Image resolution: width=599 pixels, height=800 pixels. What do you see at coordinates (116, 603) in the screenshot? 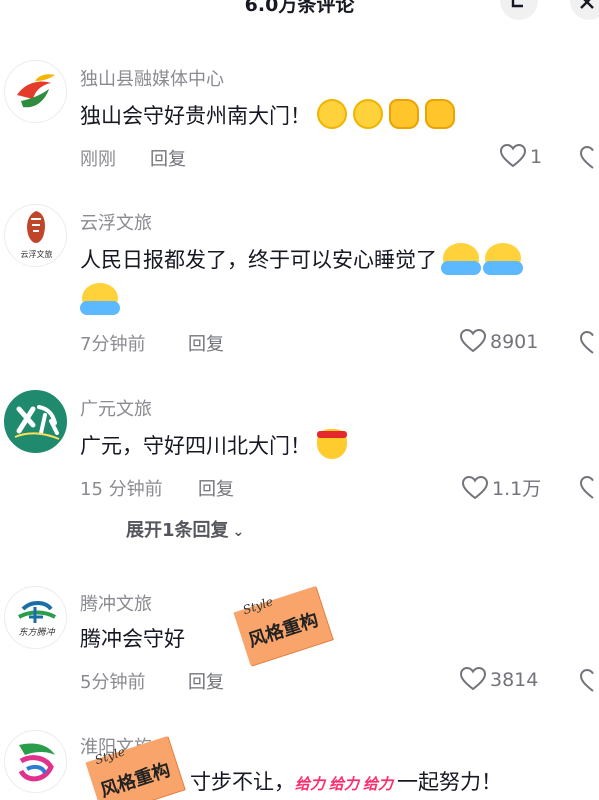
I see `comment-username: 腾冲文旅` at bounding box center [116, 603].